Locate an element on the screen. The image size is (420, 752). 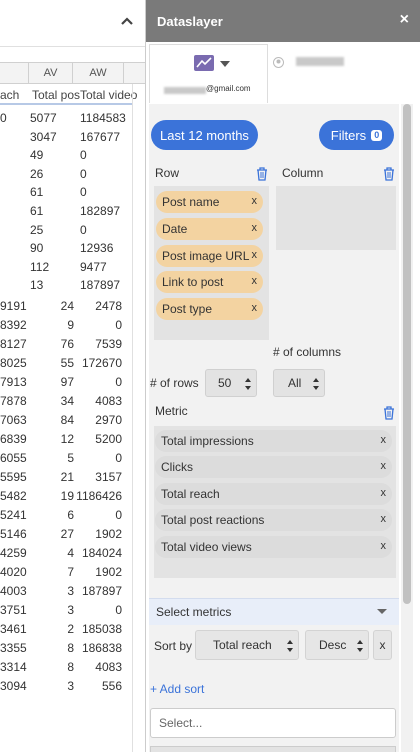
table-cell: 26 is located at coordinates (36, 174).